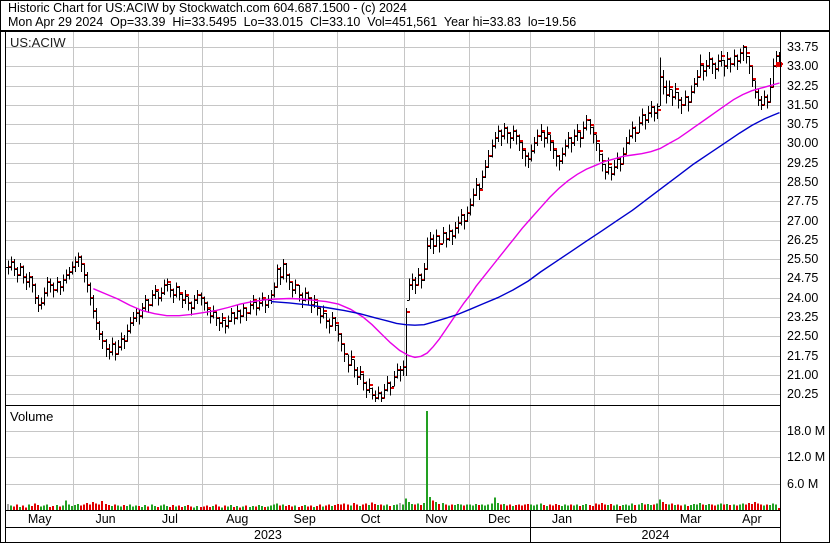  I want to click on price-tick-label: 31.50, so click(803, 104).